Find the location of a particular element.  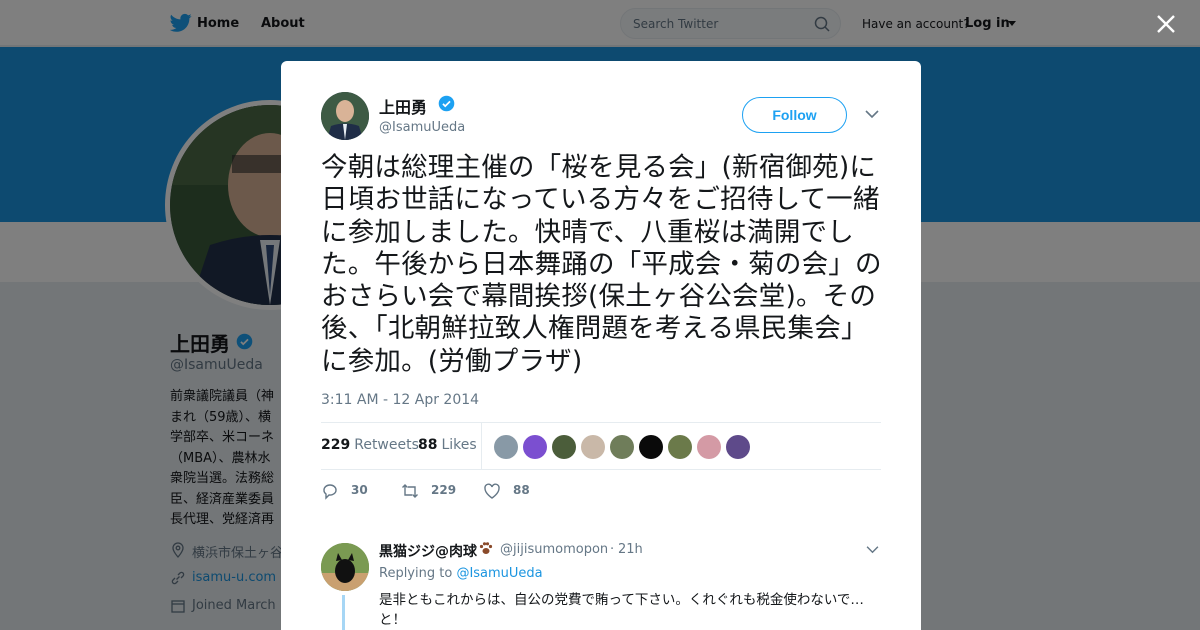

paw-icon is located at coordinates (486, 548).